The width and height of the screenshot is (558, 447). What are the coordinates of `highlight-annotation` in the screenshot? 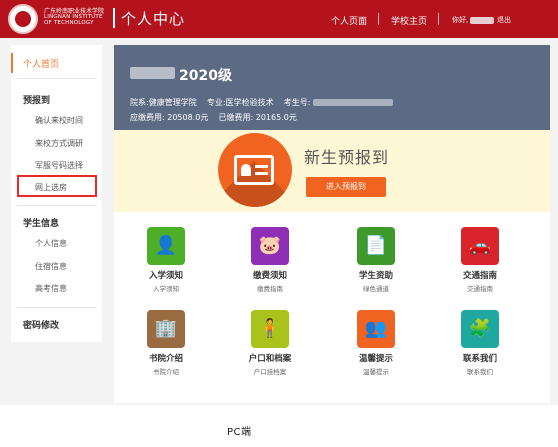 It's located at (57, 186).